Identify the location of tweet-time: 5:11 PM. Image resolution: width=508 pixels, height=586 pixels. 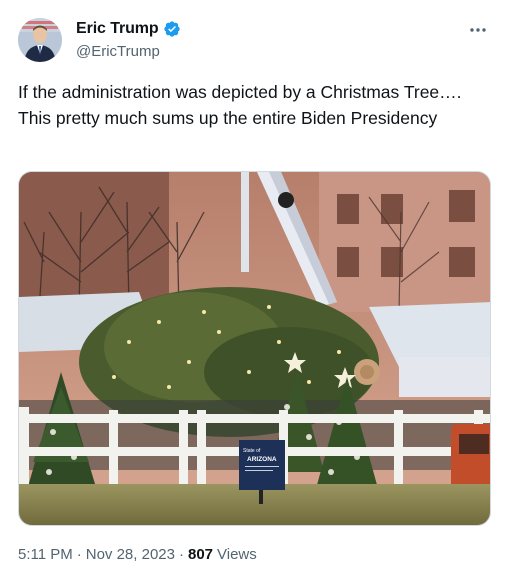
(45, 554).